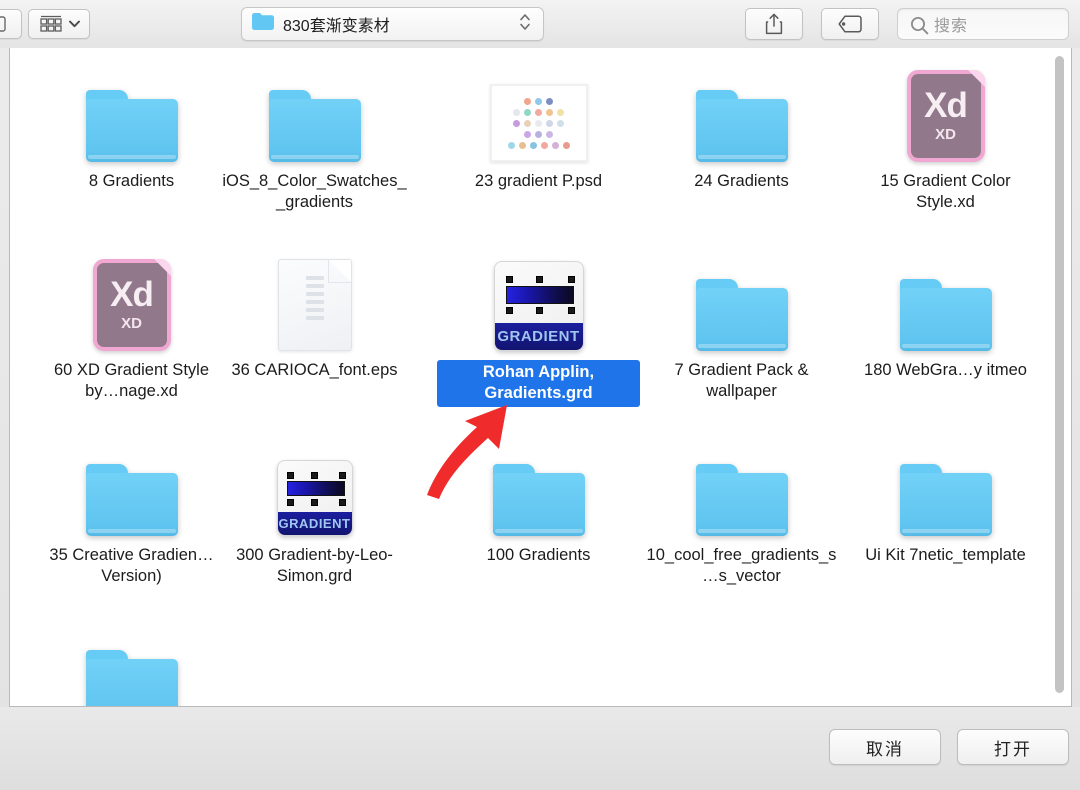 This screenshot has height=790, width=1080. What do you see at coordinates (983, 24) in the screenshot?
I see `search-input: 搜索` at bounding box center [983, 24].